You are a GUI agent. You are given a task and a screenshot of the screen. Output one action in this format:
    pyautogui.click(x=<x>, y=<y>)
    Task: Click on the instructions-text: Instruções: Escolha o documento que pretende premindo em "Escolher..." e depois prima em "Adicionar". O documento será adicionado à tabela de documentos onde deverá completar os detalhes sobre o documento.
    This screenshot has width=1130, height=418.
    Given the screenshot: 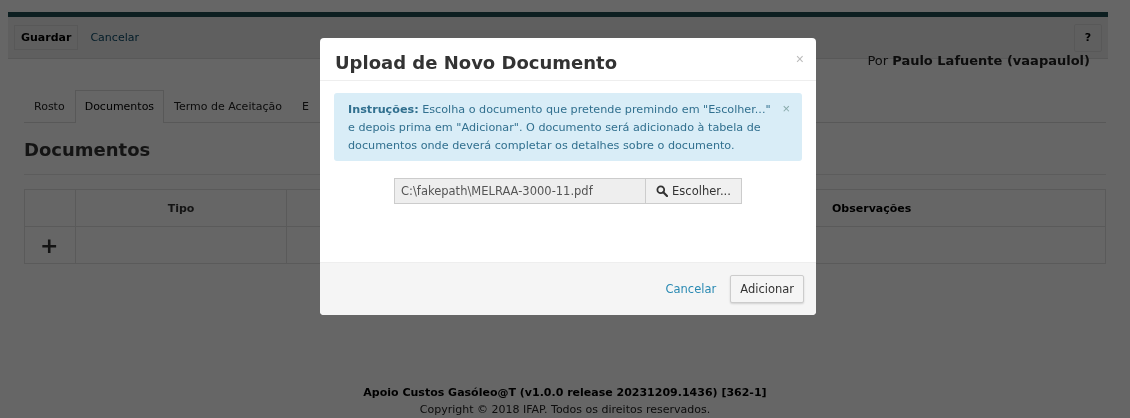 What is the action you would take?
    pyautogui.click(x=560, y=128)
    